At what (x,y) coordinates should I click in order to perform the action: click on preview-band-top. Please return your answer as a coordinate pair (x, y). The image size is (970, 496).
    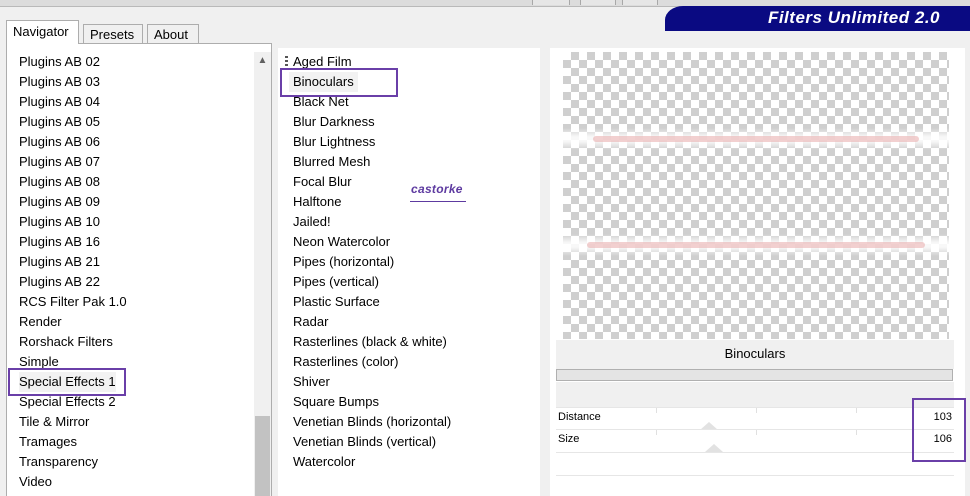
    Looking at the image, I should click on (756, 139).